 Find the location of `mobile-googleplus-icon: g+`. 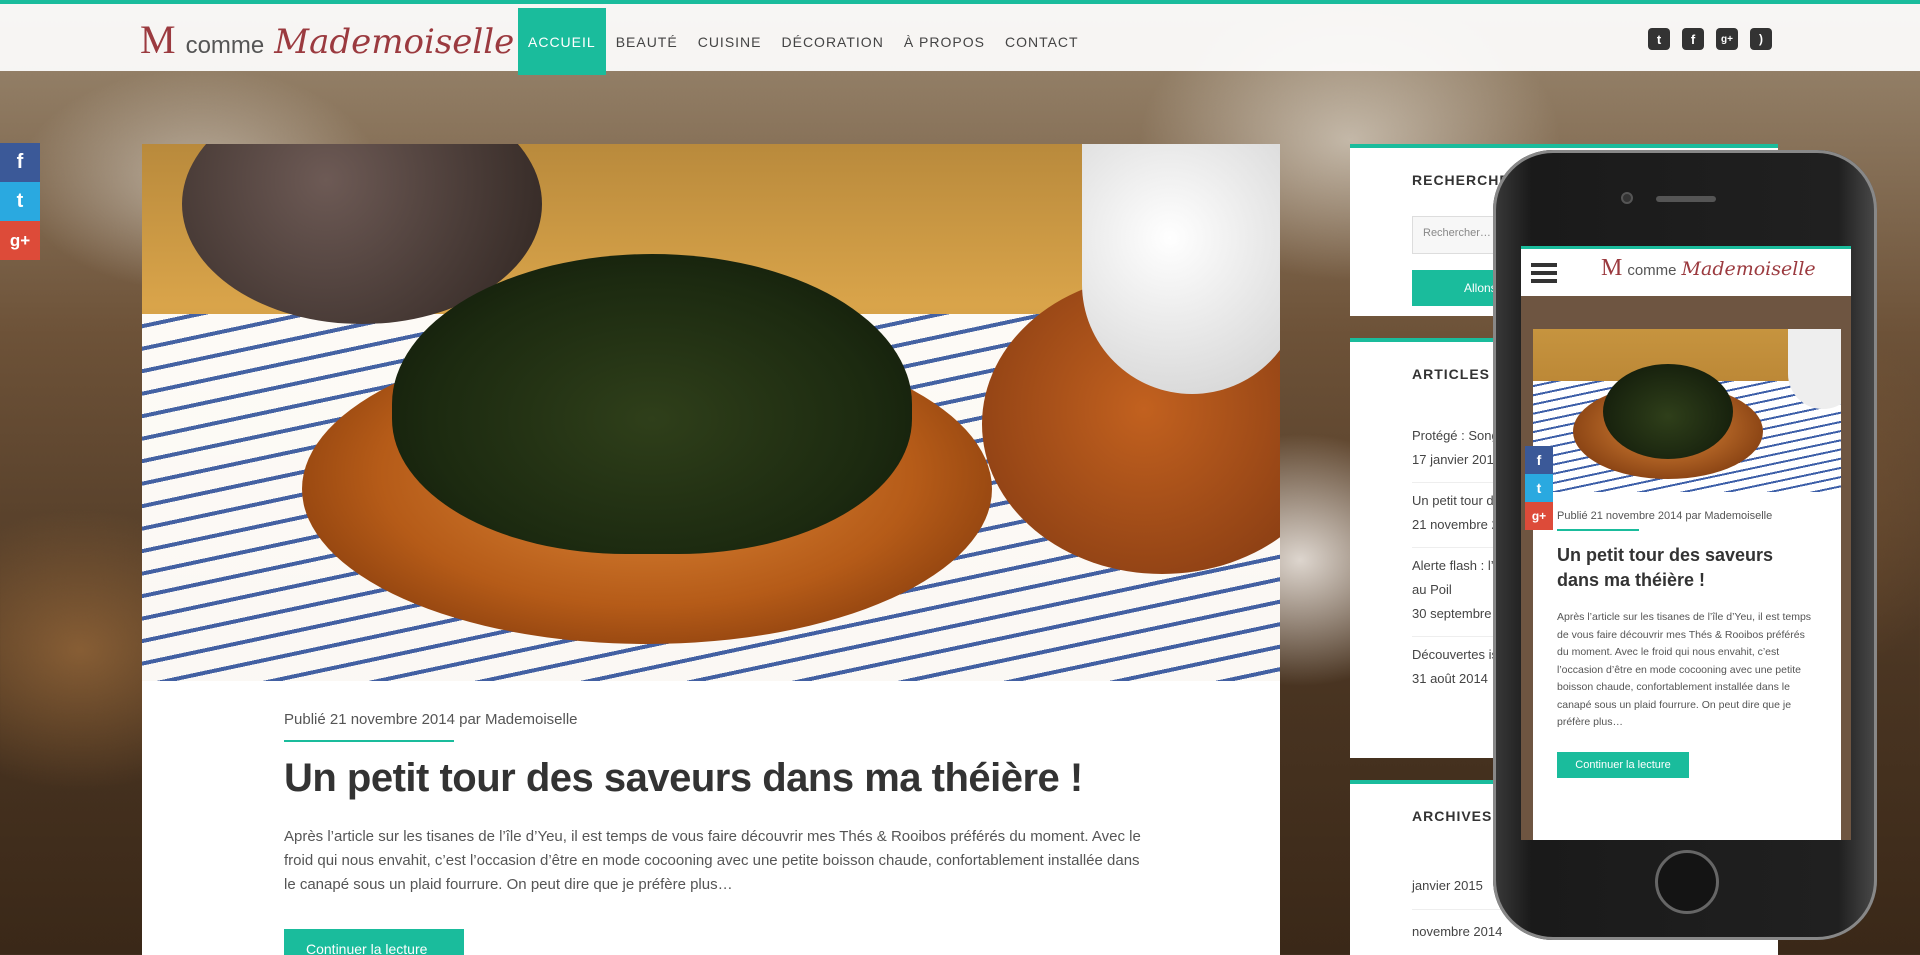

mobile-googleplus-icon: g+ is located at coordinates (1539, 516).